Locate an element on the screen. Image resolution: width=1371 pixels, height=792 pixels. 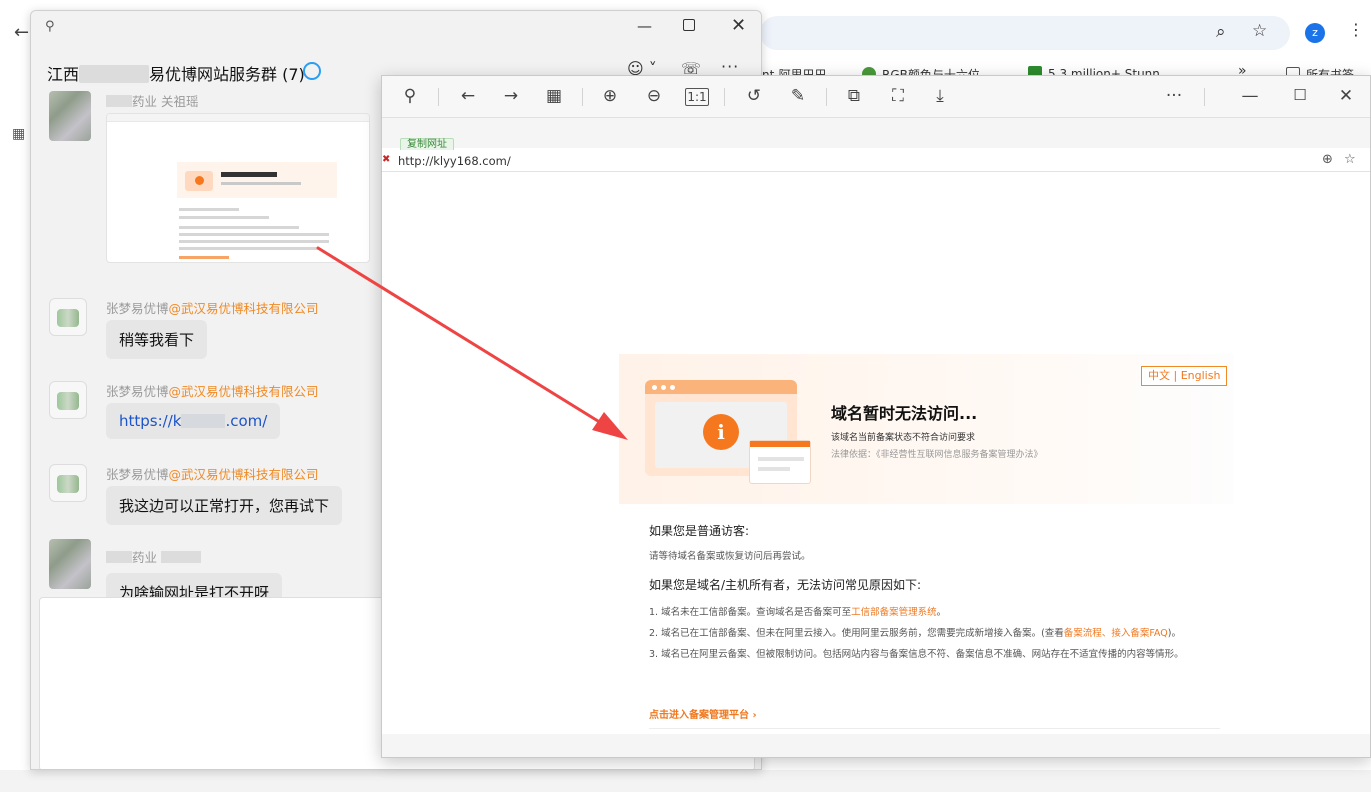
maximize-icon is located at coordinates (689, 25).